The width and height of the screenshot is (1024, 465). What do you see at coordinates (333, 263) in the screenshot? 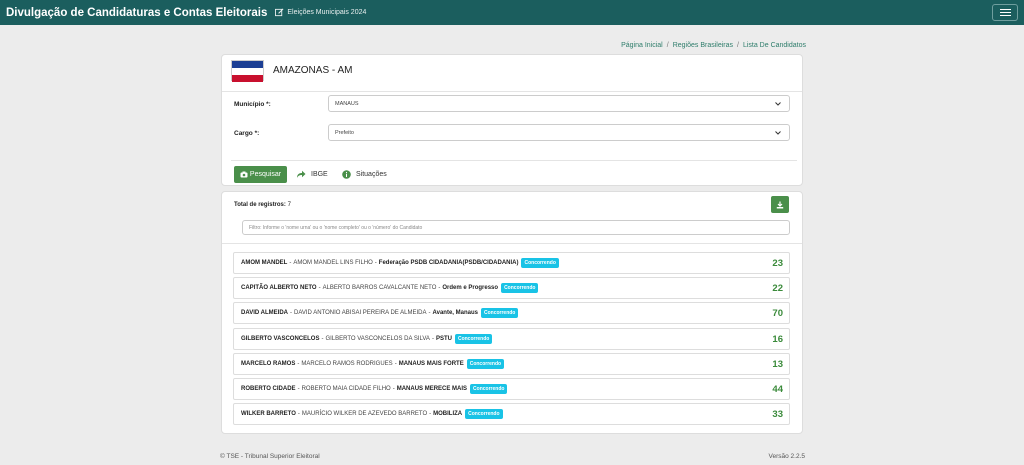
I see `candidate-full-name: AMOM MANDEL LINS FILHO` at bounding box center [333, 263].